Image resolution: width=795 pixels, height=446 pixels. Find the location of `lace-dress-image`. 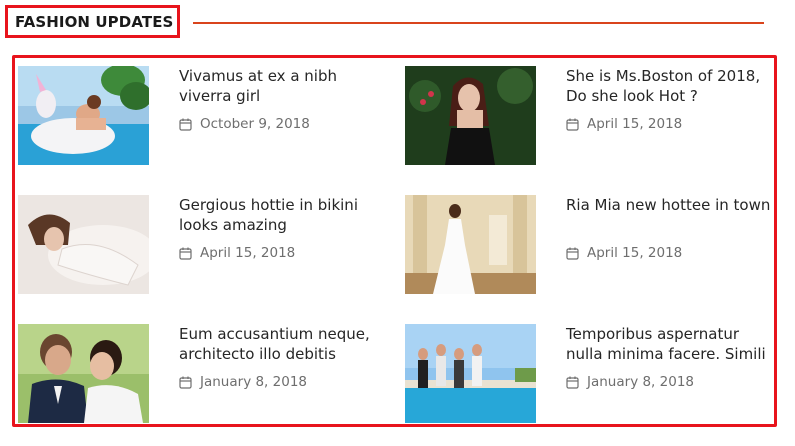

lace-dress-image is located at coordinates (83, 244).